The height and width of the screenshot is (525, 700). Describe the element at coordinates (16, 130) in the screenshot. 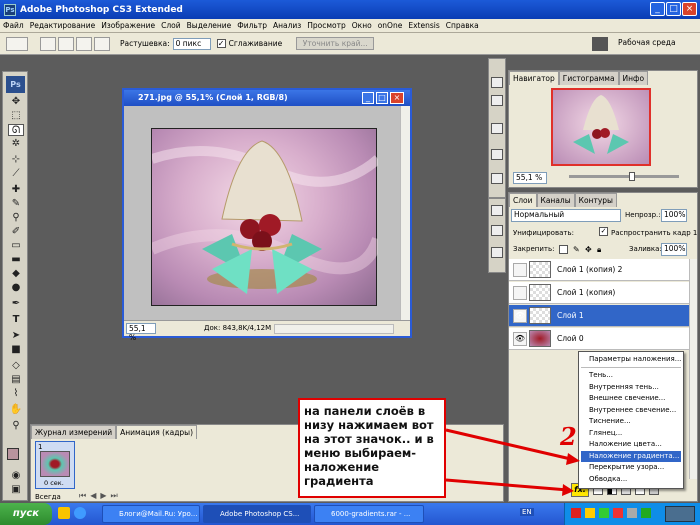

I see `lasso-tool-icon: ᘏ` at that location.